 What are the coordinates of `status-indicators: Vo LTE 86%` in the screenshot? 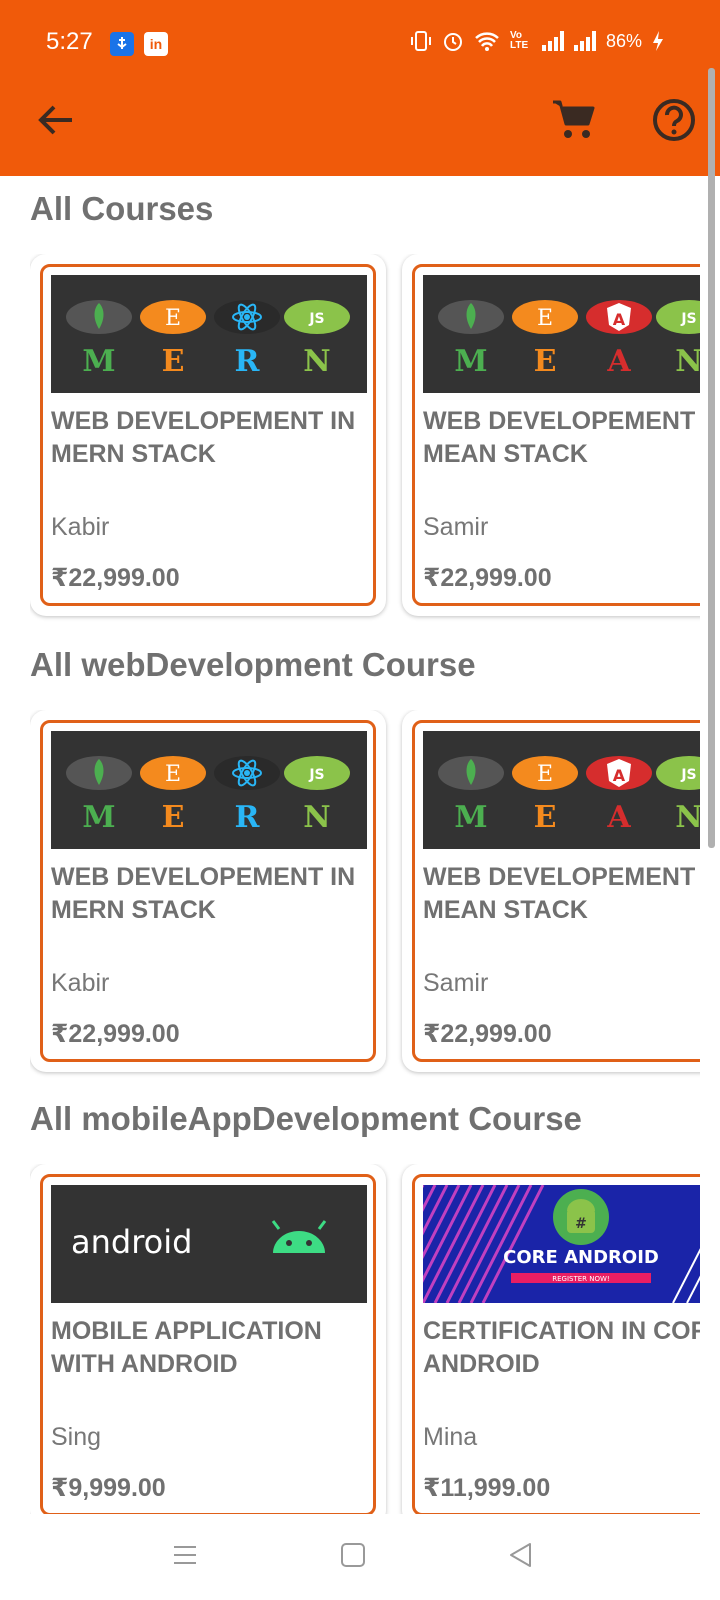 It's located at (537, 41).